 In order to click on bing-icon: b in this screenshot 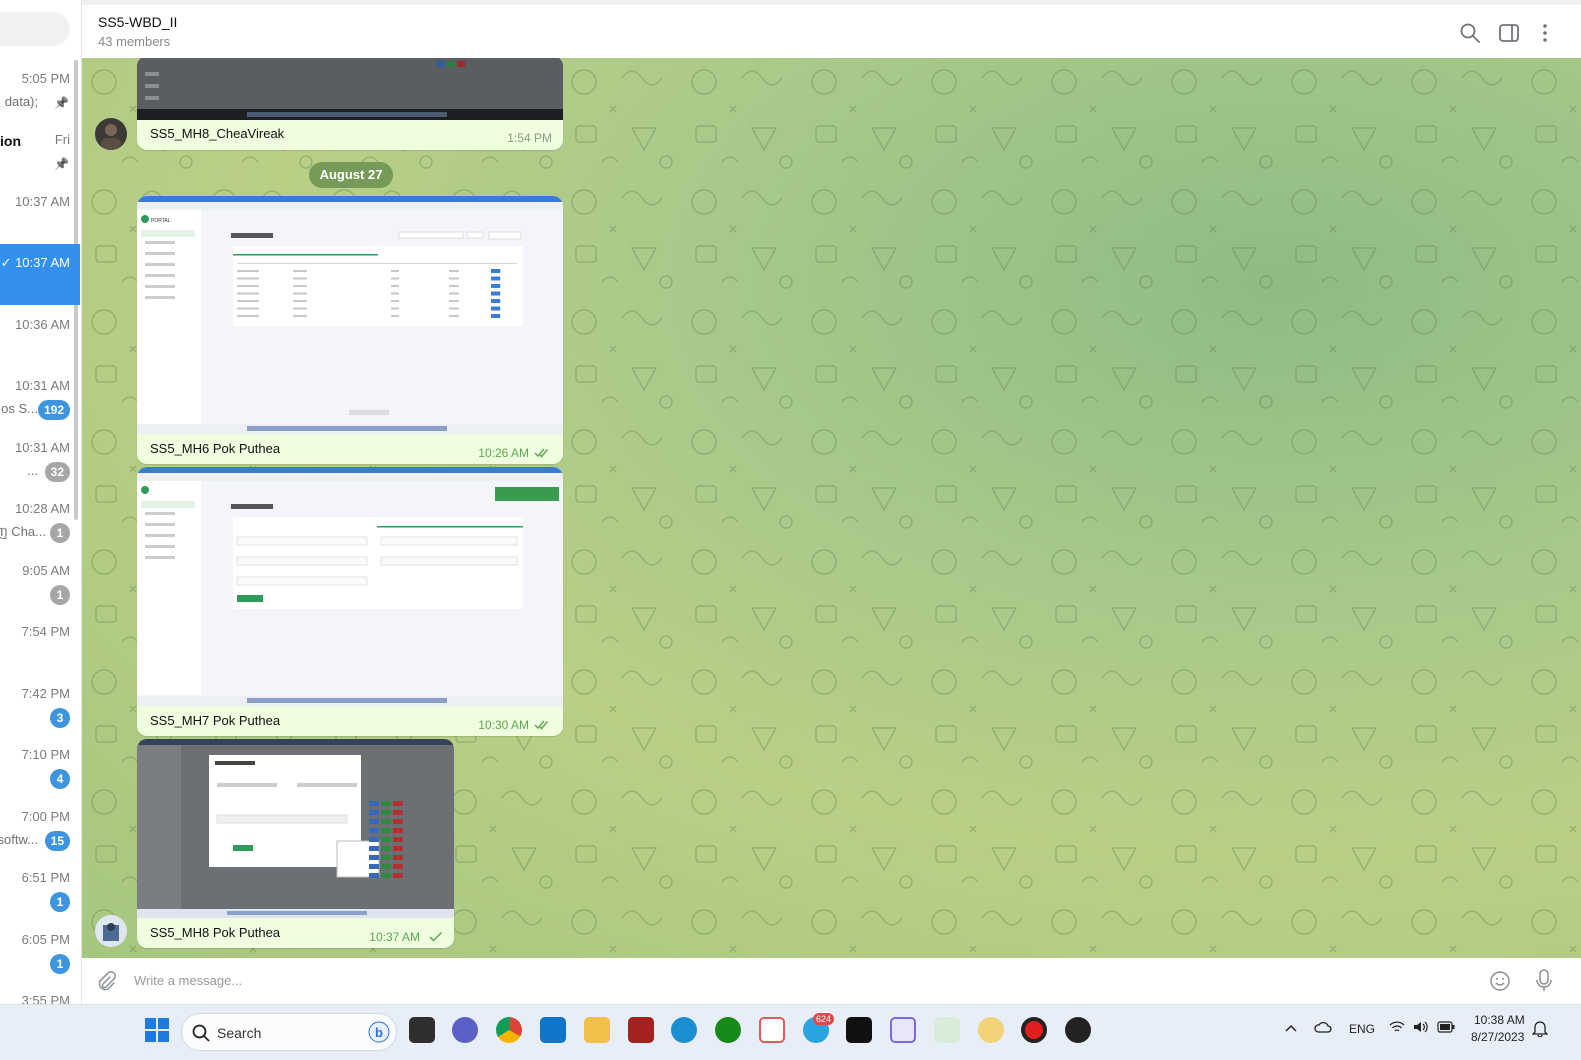, I will do `click(379, 1032)`.